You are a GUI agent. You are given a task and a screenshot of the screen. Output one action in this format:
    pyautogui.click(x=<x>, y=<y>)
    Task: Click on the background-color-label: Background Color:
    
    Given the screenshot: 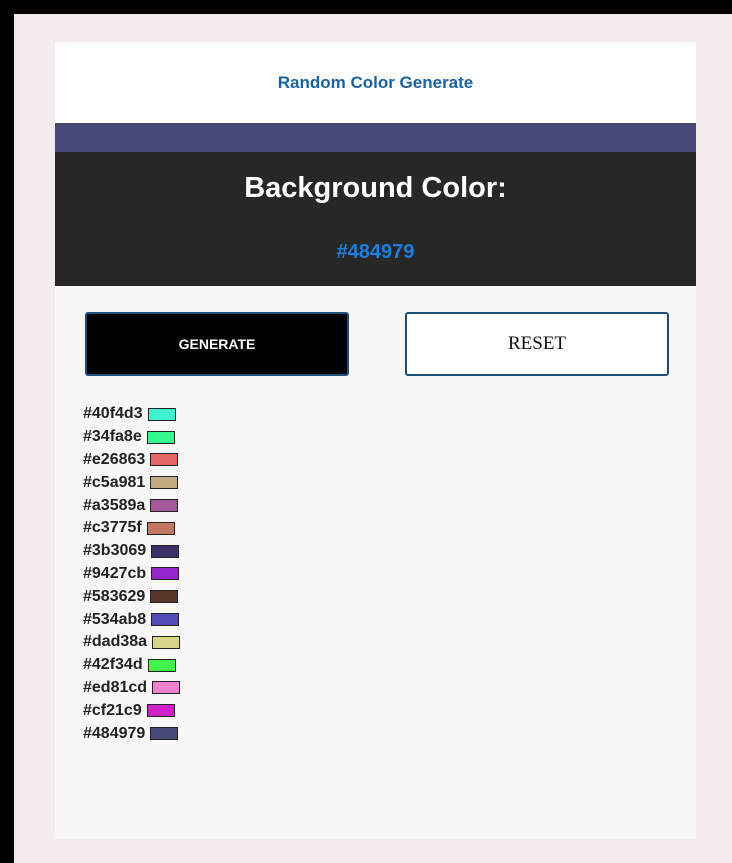 What is the action you would take?
    pyautogui.click(x=375, y=188)
    